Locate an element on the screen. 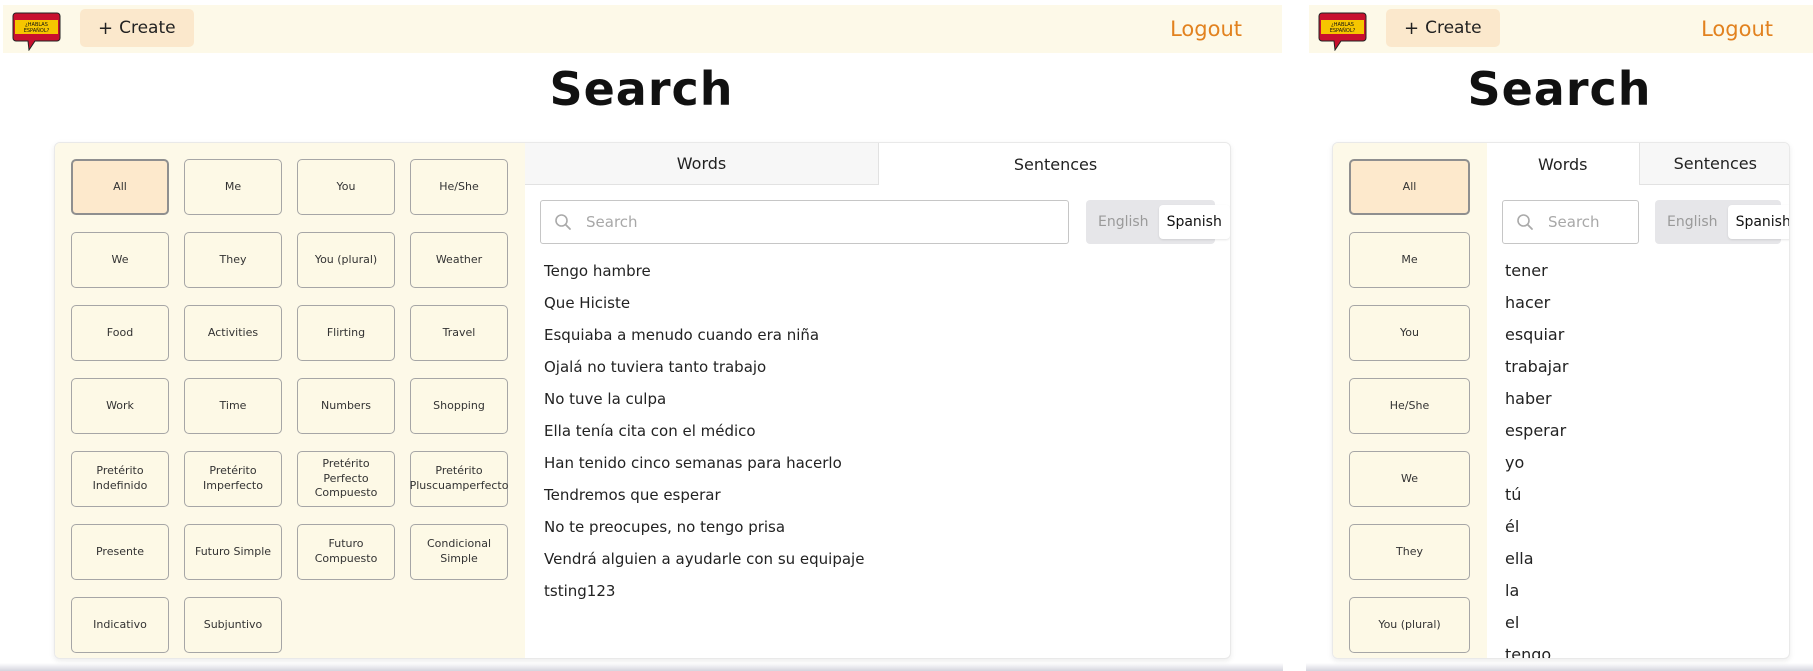  category-futuro-simple-button: Futuro Simple is located at coordinates (233, 552).